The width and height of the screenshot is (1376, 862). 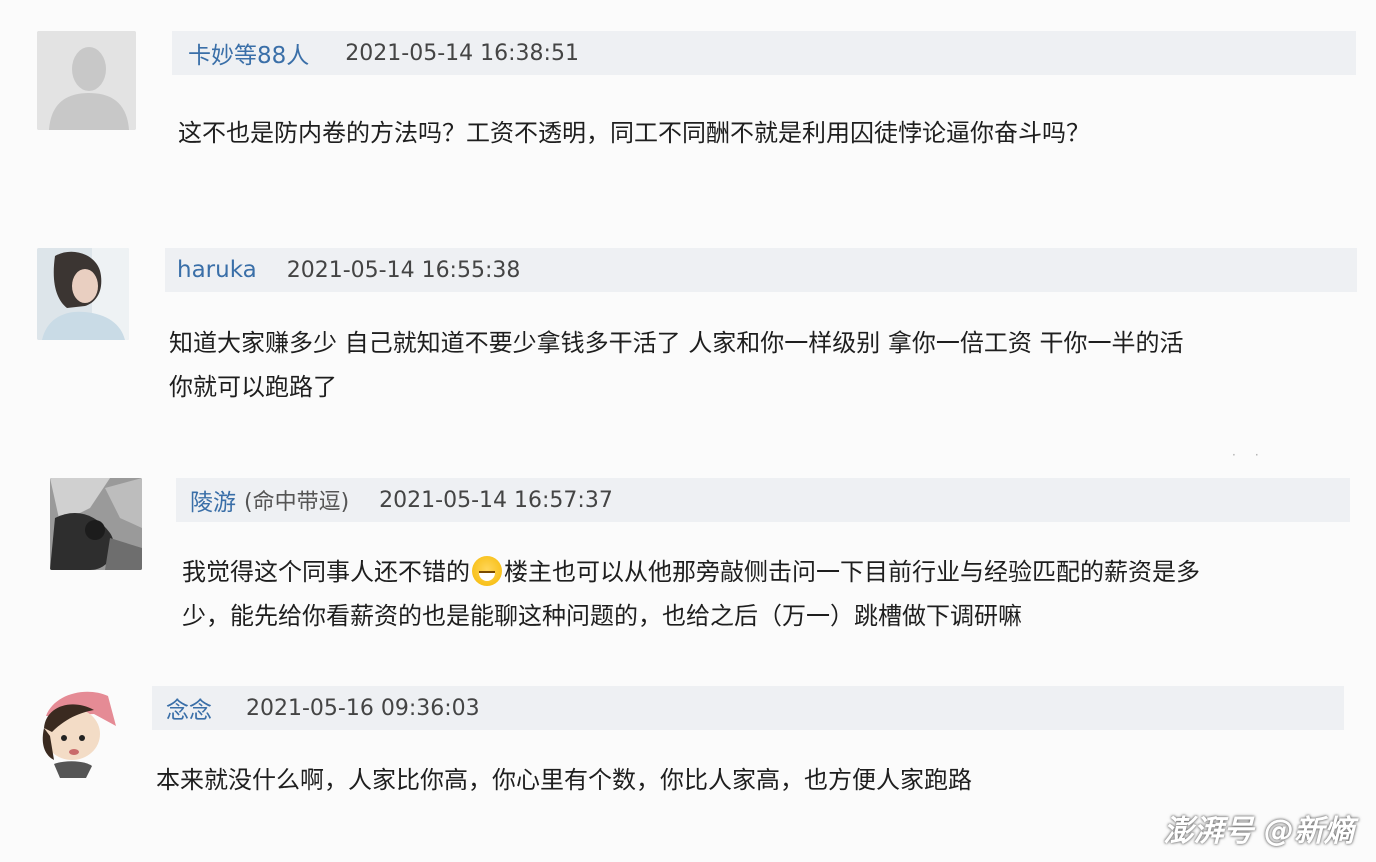 I want to click on username-link: haruka, so click(x=217, y=270).